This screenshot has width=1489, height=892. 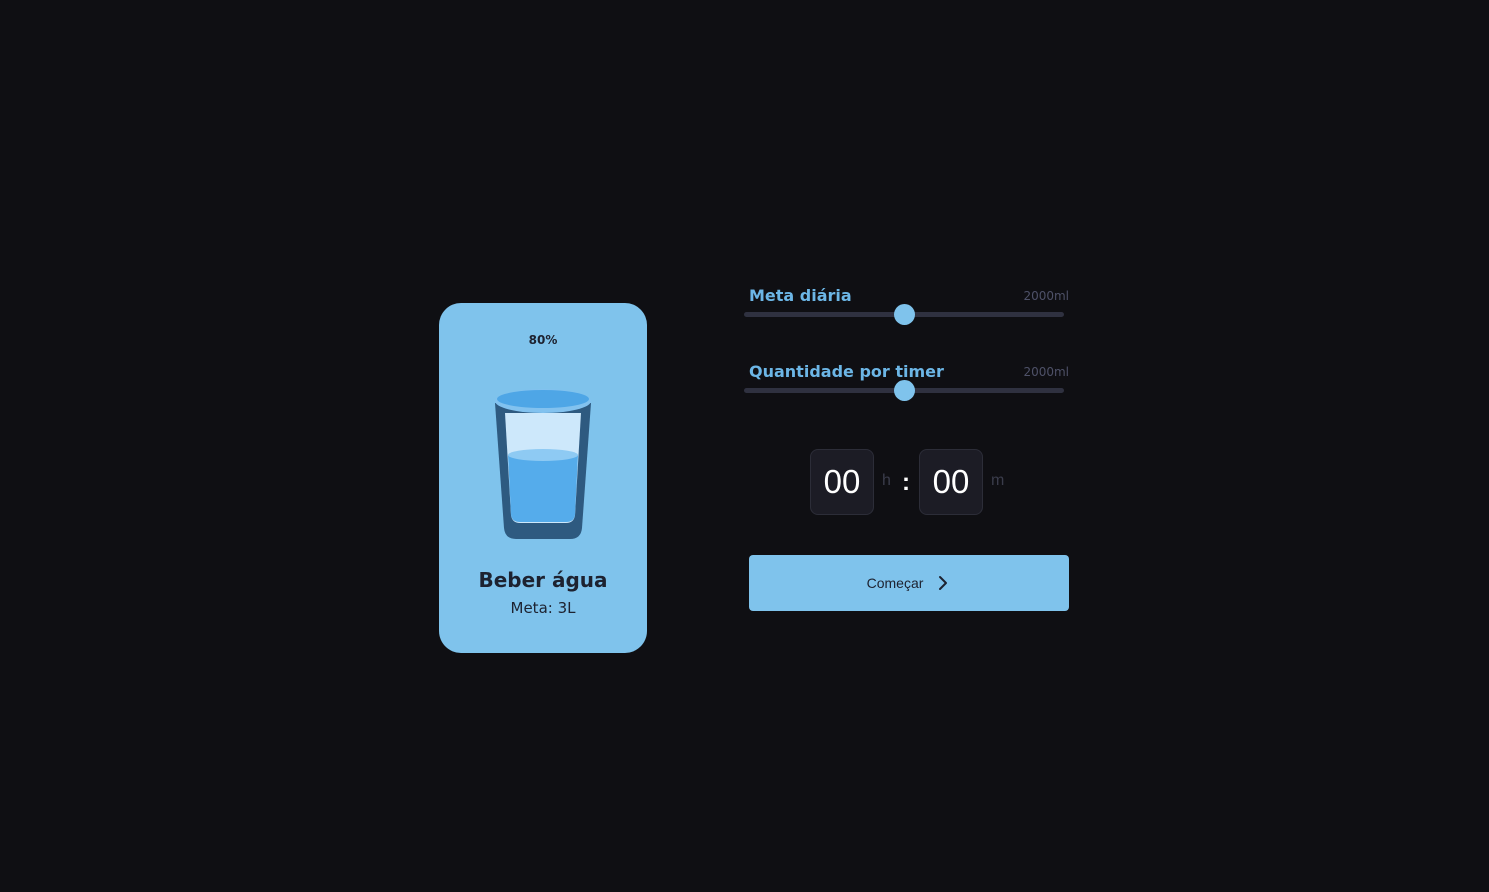 I want to click on card-goal: Meta: 3L, so click(x=543, y=608).